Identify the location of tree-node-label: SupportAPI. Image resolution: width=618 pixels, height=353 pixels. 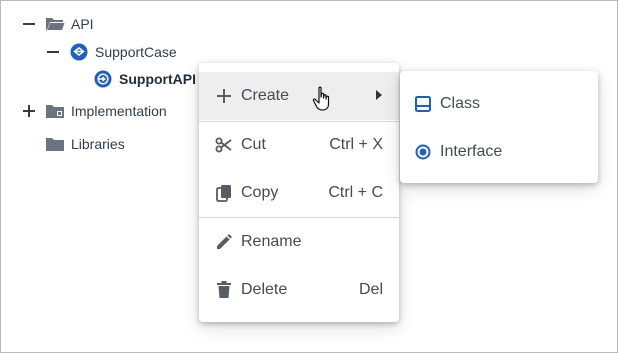
(157, 79).